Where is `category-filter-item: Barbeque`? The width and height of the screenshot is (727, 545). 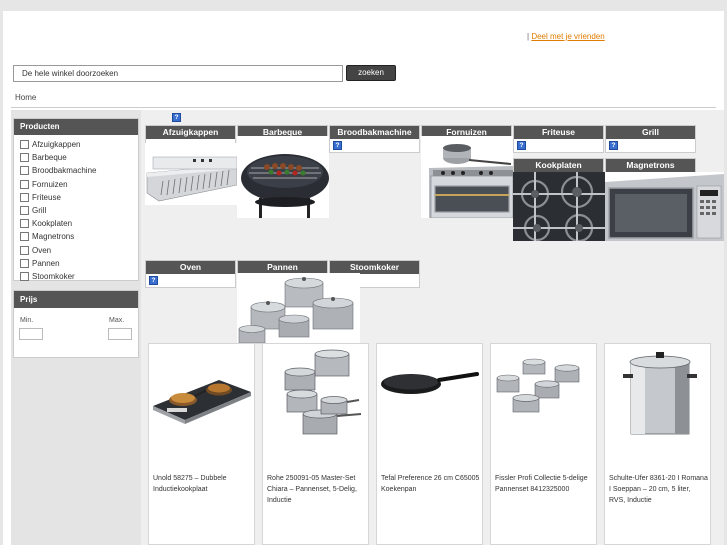
category-filter-item: Barbeque is located at coordinates (76, 157).